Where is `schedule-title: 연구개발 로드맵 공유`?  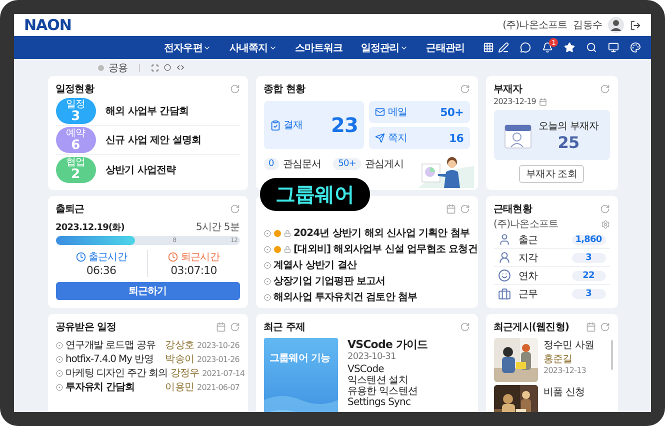 schedule-title: 연구개발 로드맵 공유 is located at coordinates (114, 345).